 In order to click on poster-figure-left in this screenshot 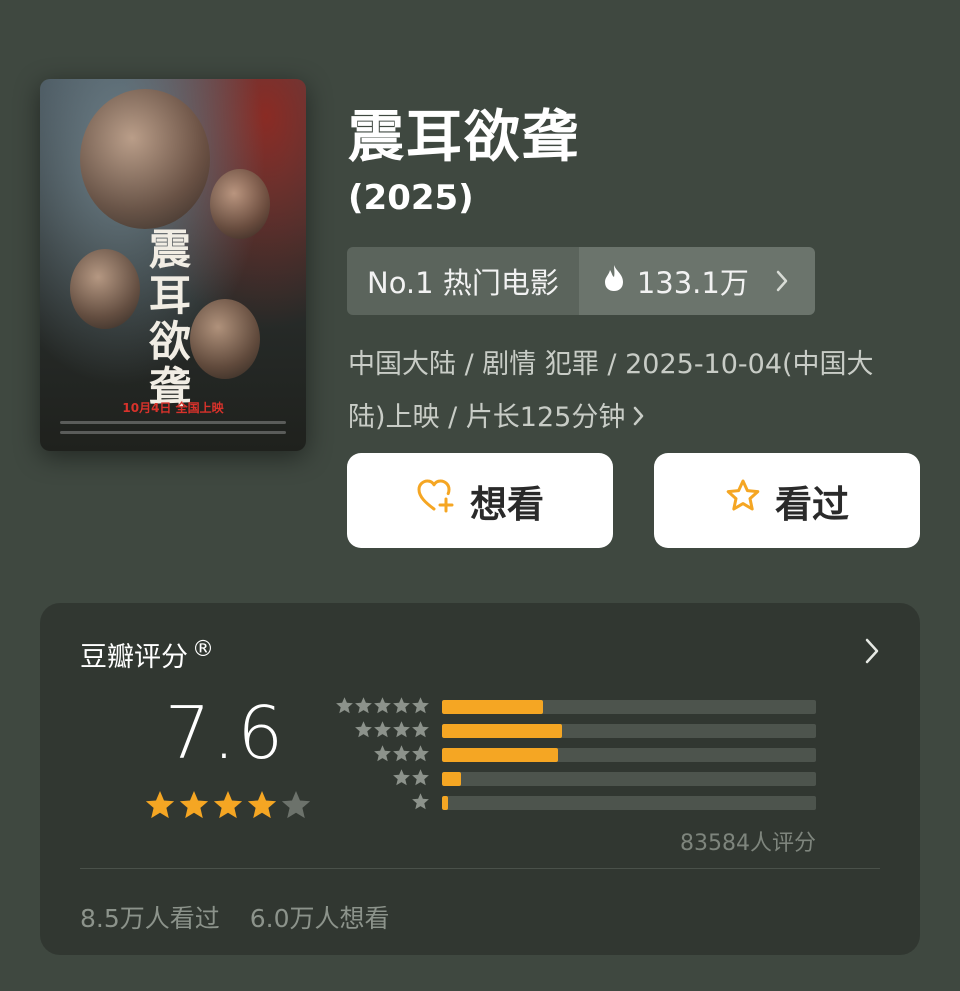, I will do `click(105, 289)`.